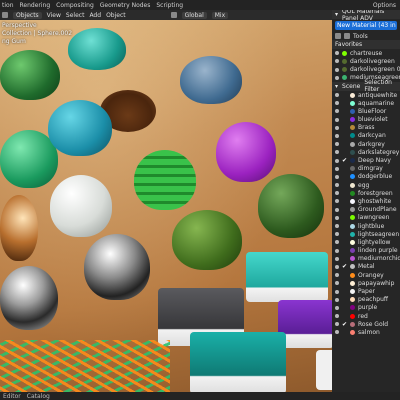  I want to click on menu-view: View, so click(54, 15).